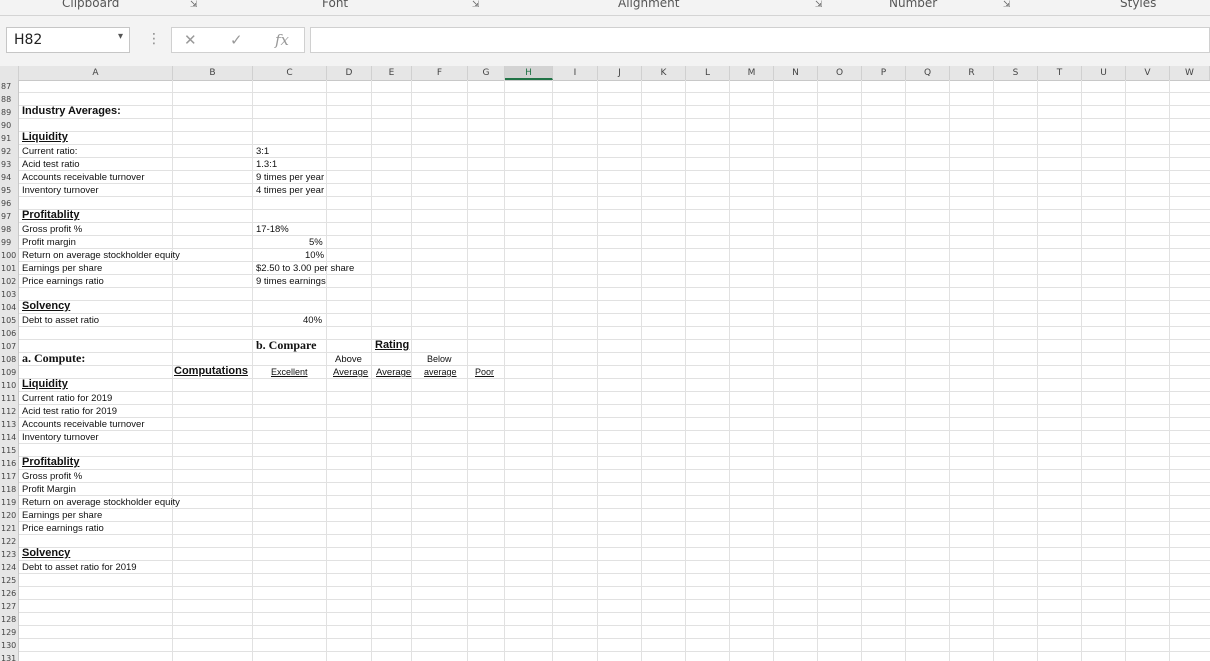 The height and width of the screenshot is (661, 1210). What do you see at coordinates (312, 320) in the screenshot?
I see `cell-r105c: 40%` at bounding box center [312, 320].